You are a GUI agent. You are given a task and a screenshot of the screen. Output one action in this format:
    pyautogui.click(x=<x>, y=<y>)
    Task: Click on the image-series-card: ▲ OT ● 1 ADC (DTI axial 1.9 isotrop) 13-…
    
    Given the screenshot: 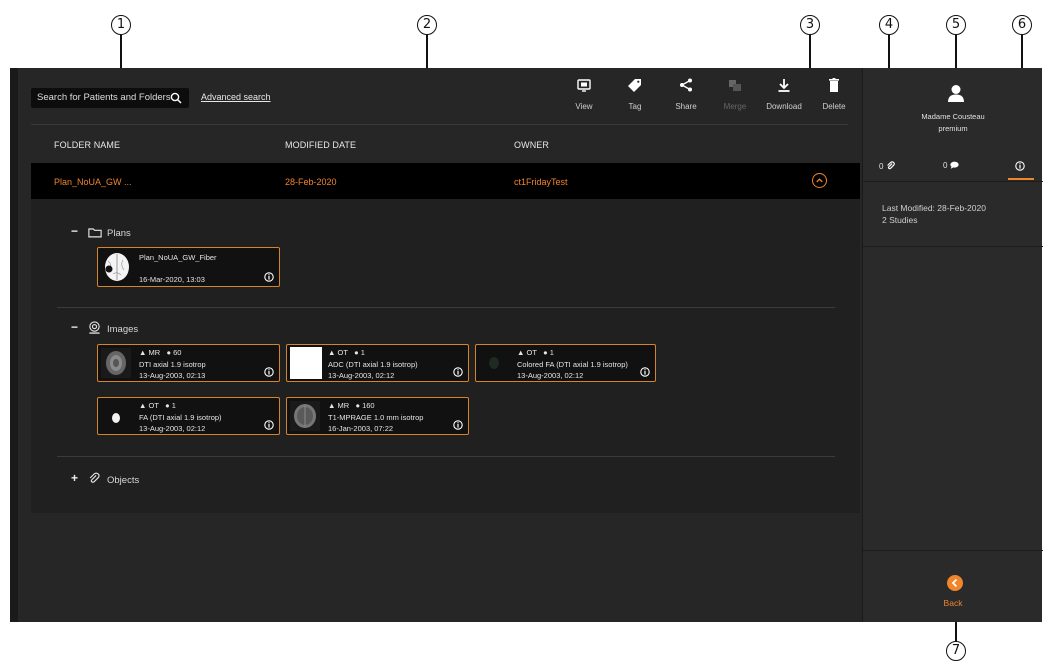 What is the action you would take?
    pyautogui.click(x=377, y=363)
    